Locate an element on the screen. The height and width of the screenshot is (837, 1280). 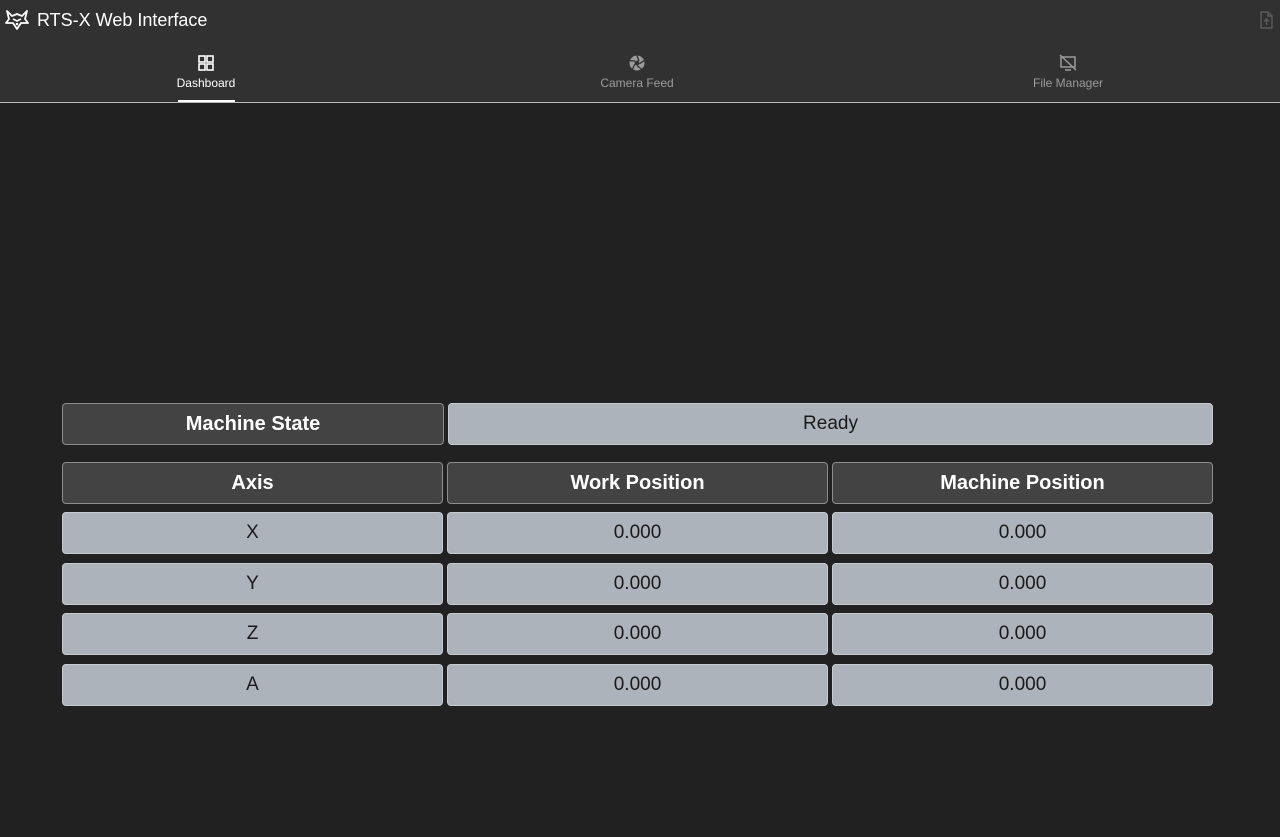
tab-file-manager-label: File Manager is located at coordinates (1068, 83).